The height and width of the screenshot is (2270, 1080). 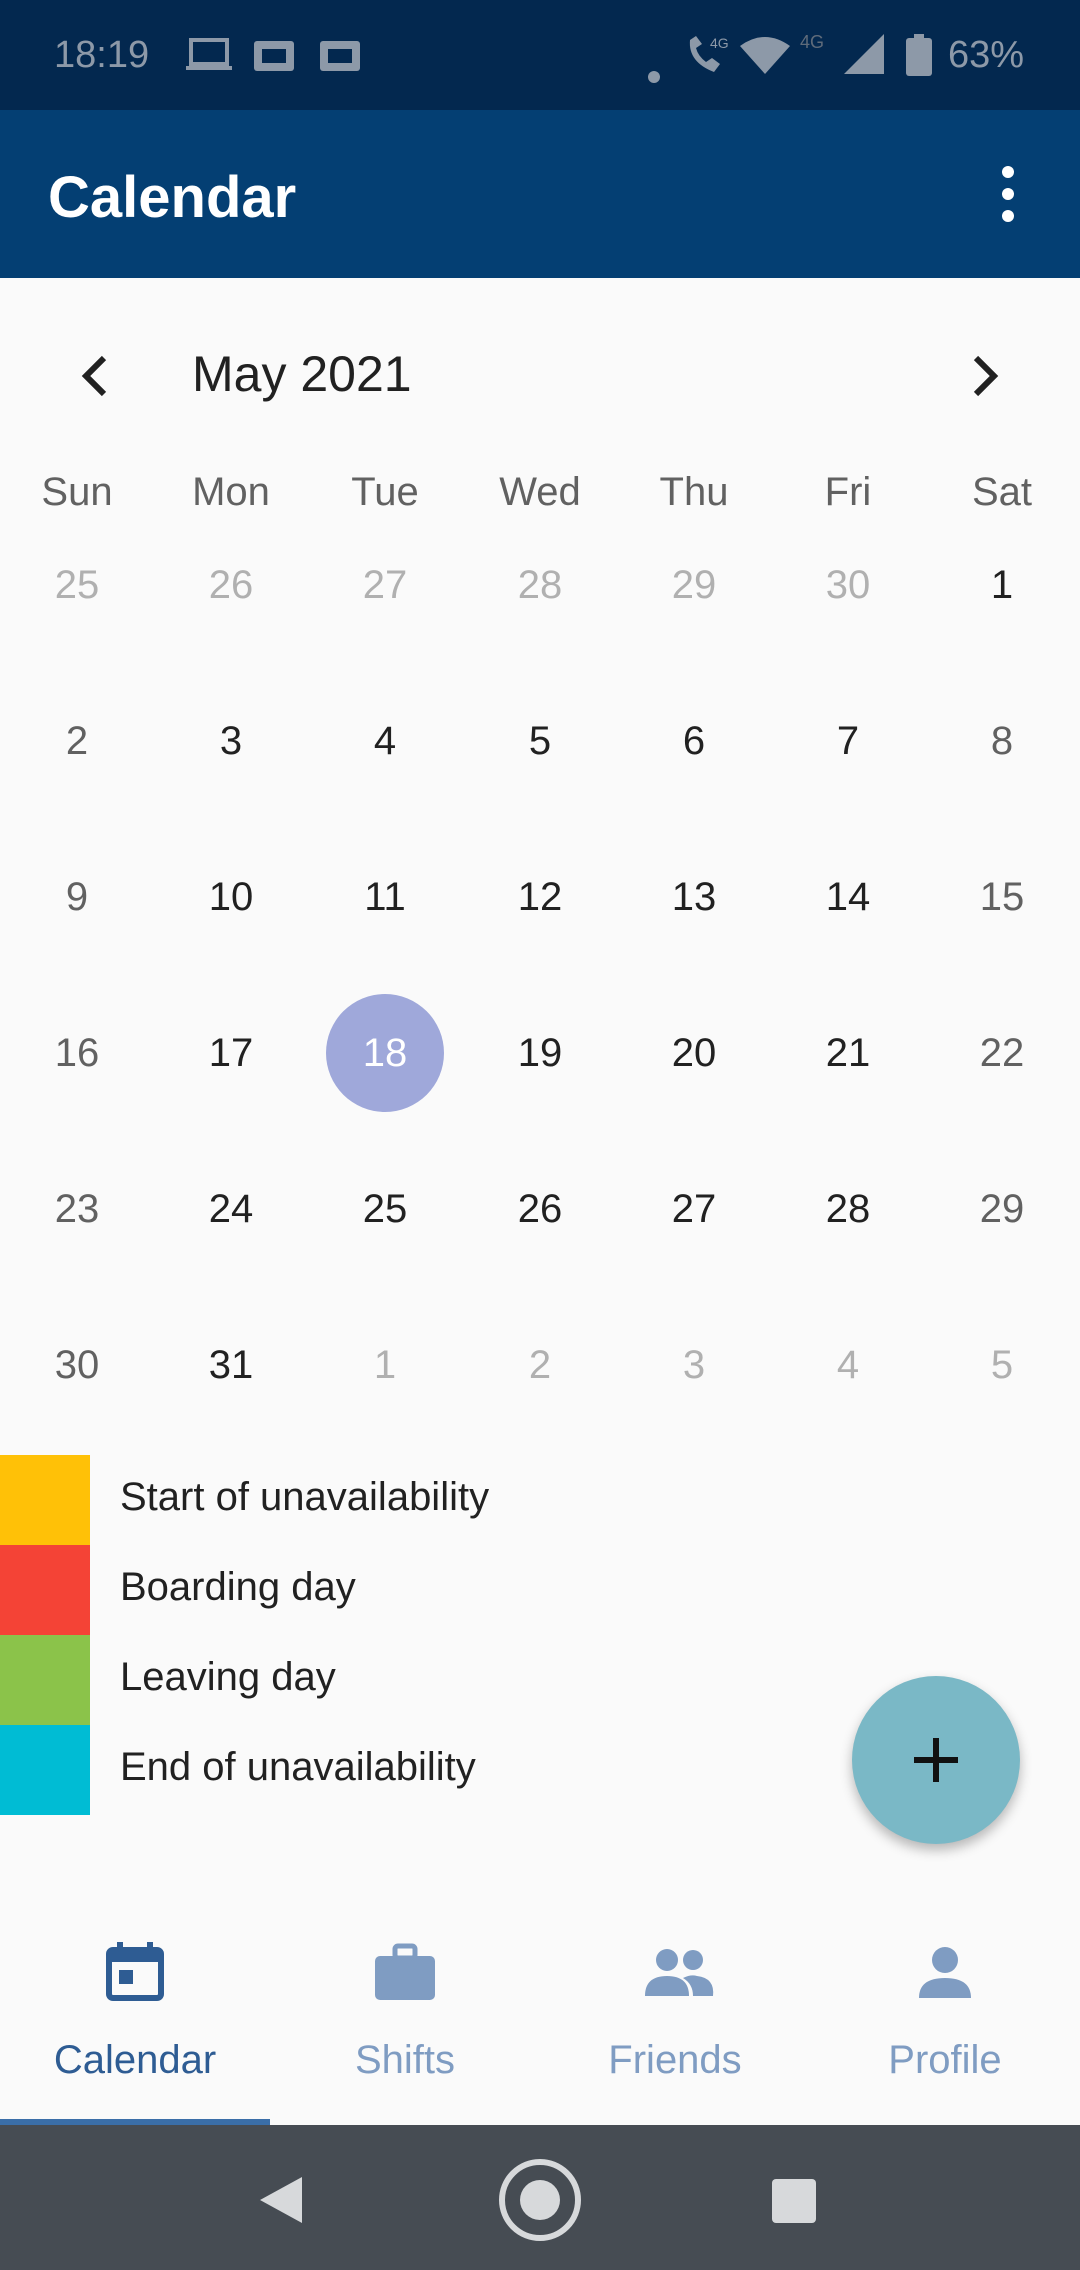 What do you see at coordinates (102, 55) in the screenshot?
I see `status-time: 18:19` at bounding box center [102, 55].